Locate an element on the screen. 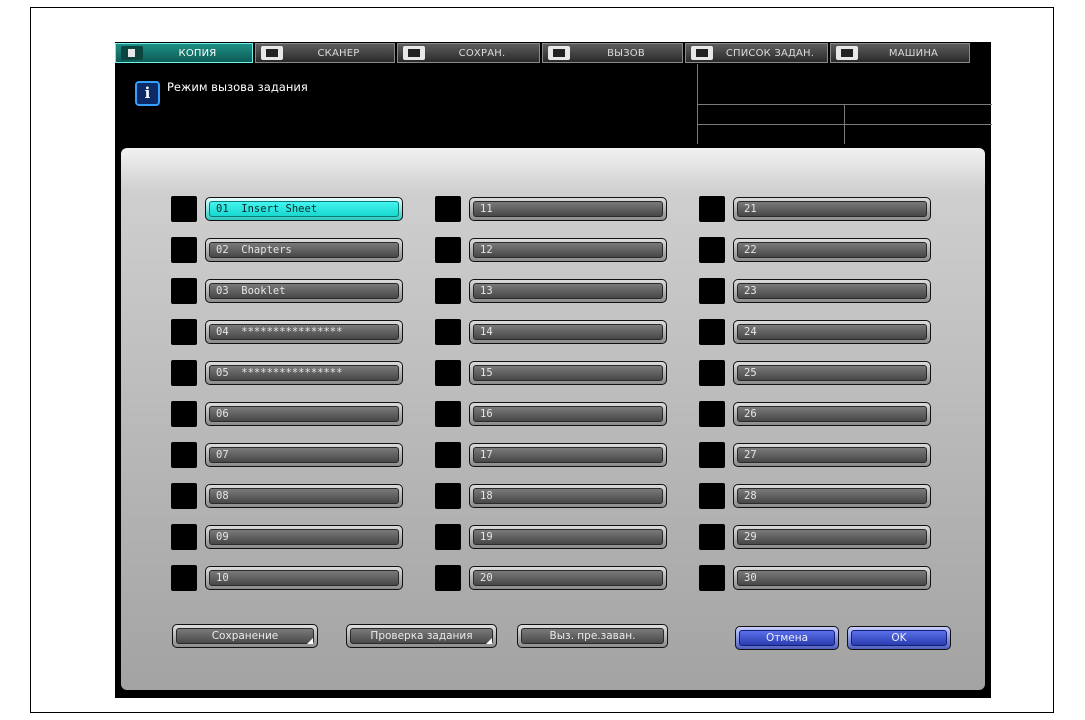  job-button-23: 23 is located at coordinates (832, 291).